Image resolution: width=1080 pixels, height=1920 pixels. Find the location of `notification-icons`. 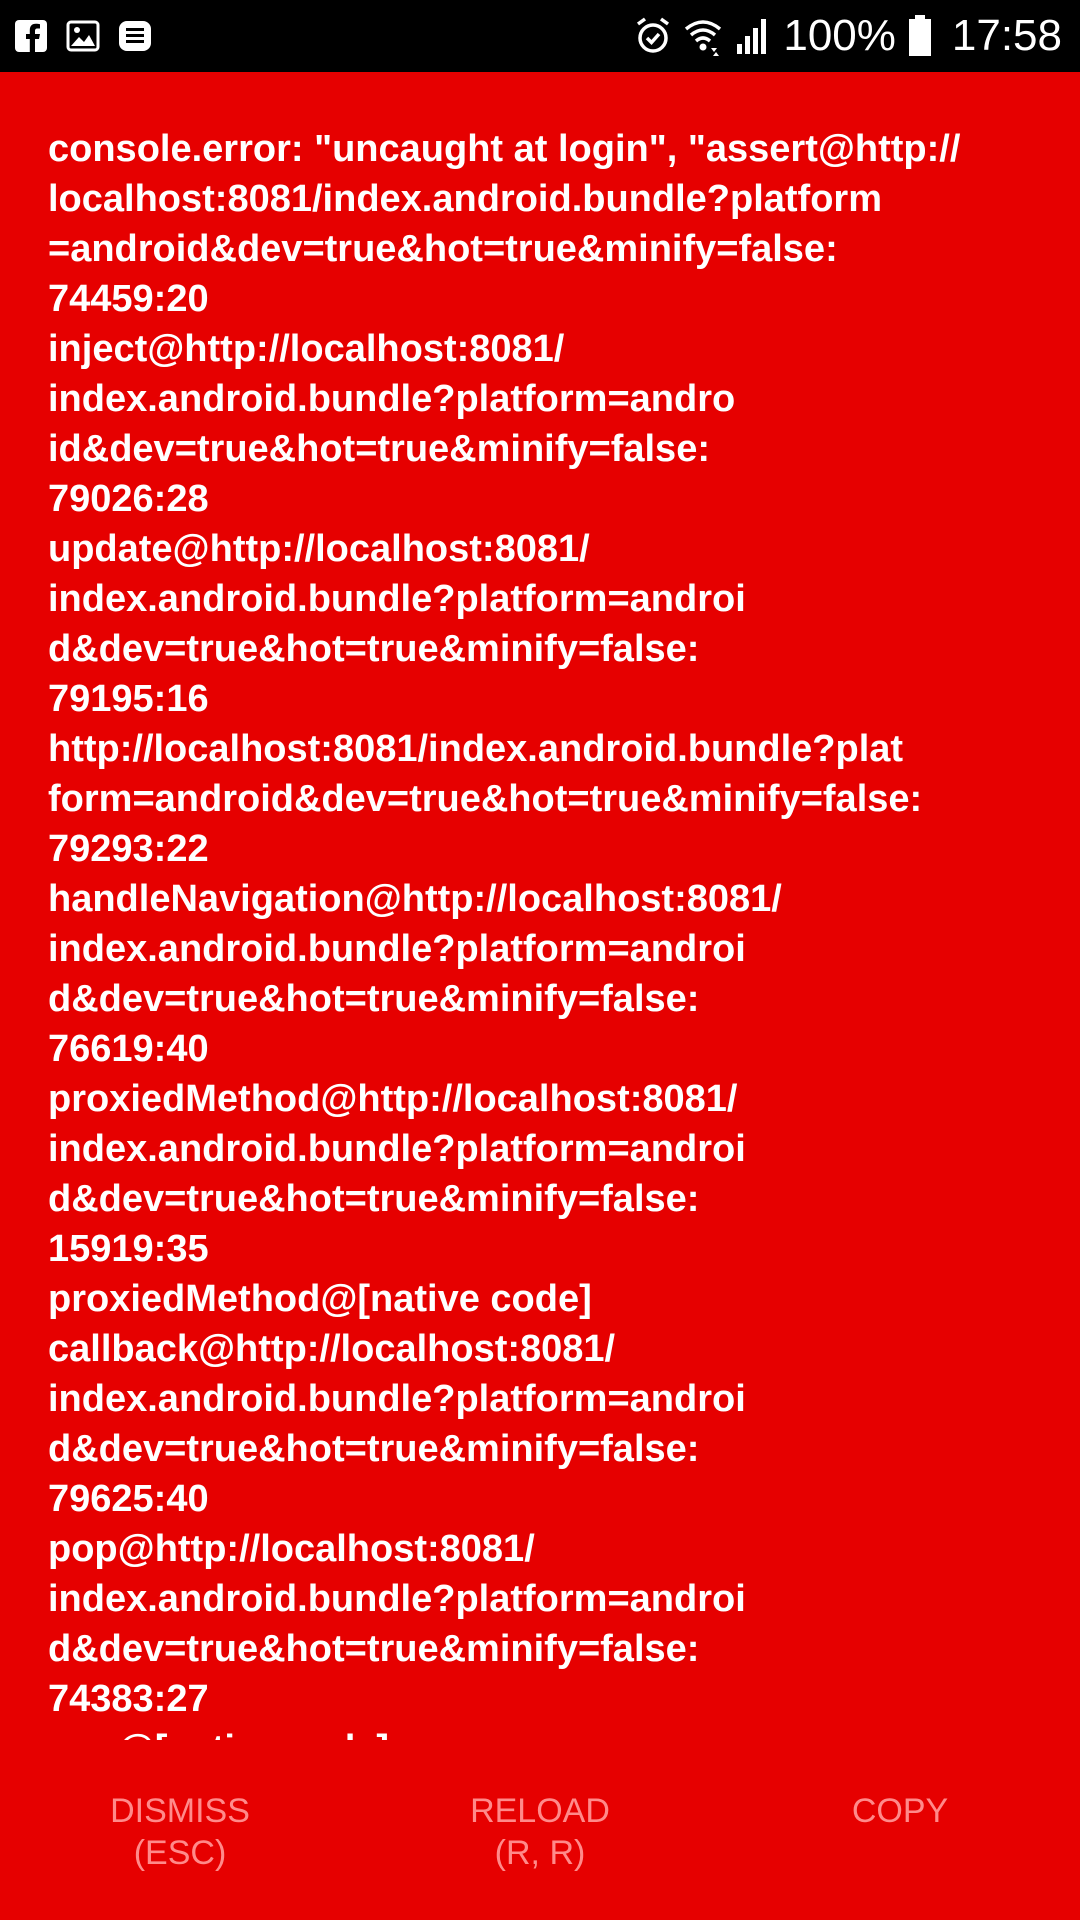

notification-icons is located at coordinates (83, 36).